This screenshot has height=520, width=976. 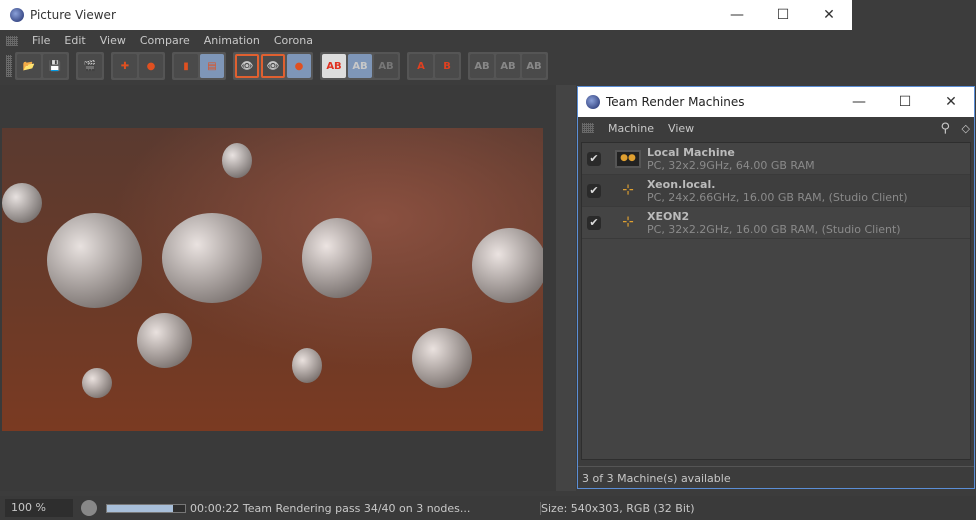 I want to click on view-b-icon: 👁, so click(x=273, y=66).